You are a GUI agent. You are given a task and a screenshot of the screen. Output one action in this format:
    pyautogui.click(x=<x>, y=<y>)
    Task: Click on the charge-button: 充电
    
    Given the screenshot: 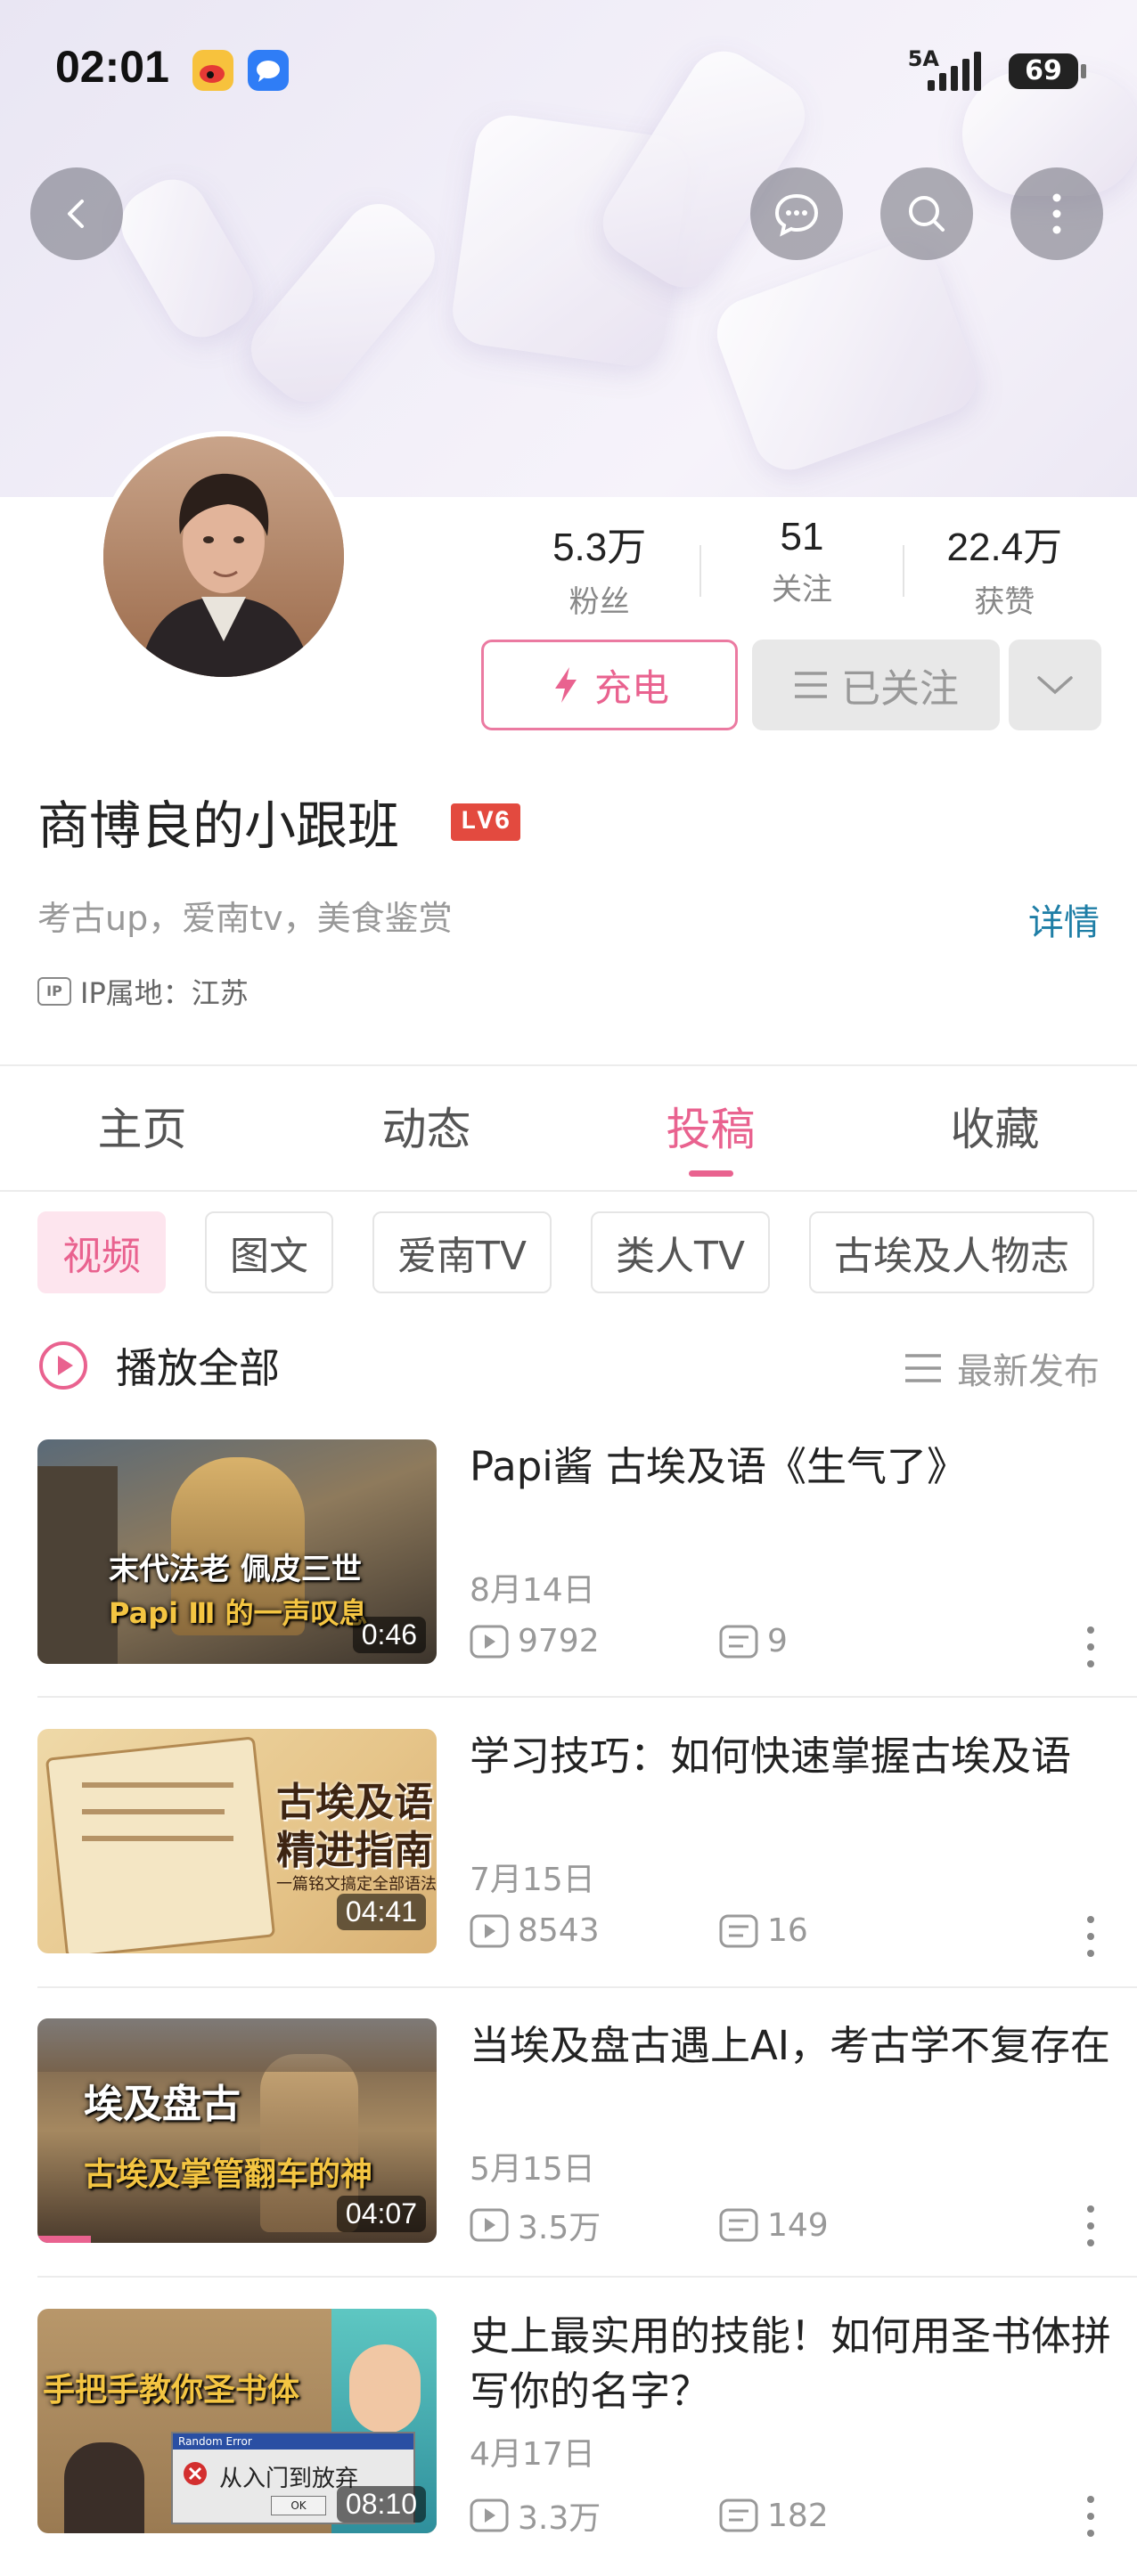 What is the action you would take?
    pyautogui.click(x=609, y=685)
    